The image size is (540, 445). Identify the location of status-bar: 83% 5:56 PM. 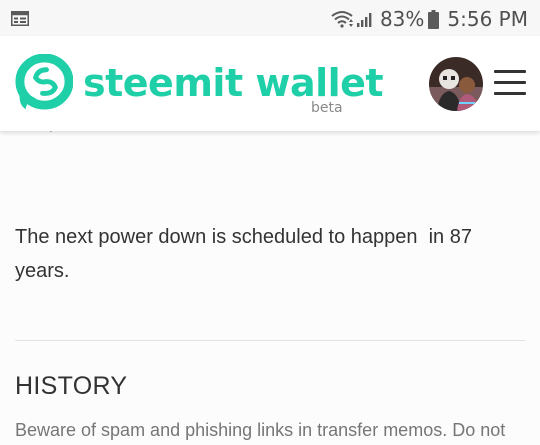
(270, 18).